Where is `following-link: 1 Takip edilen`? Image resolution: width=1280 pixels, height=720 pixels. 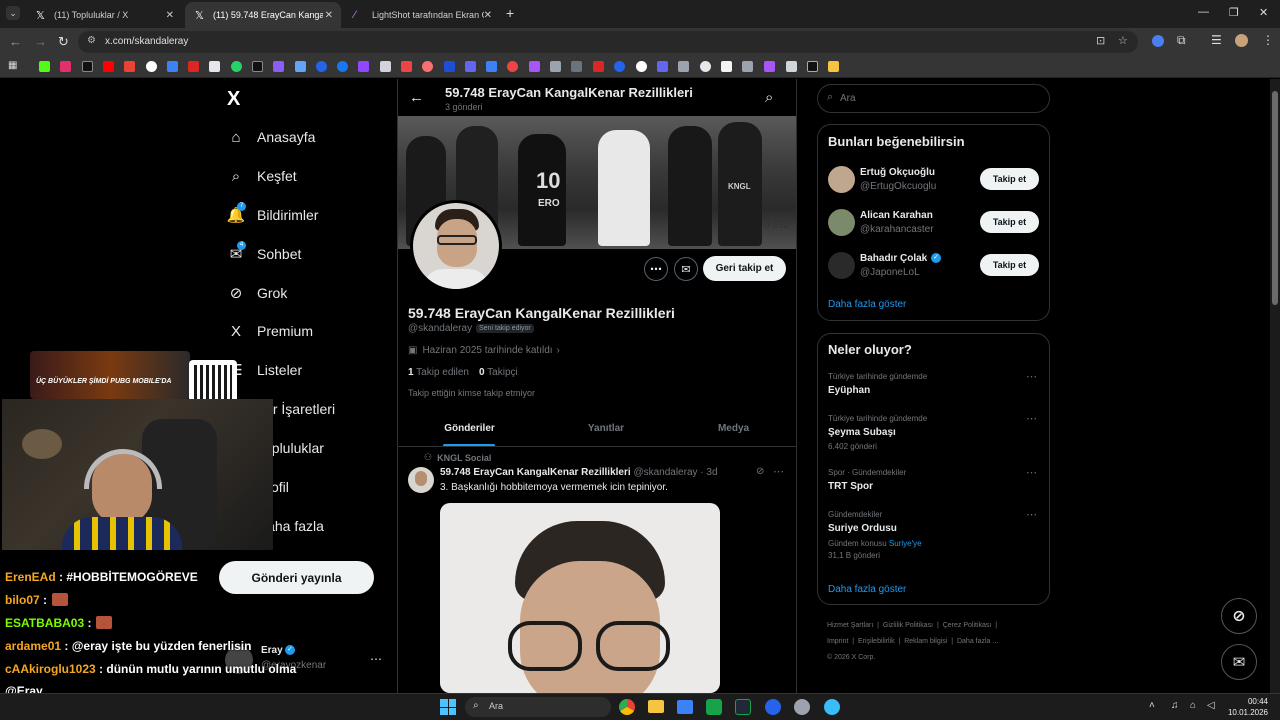
following-link: 1 Takip edilen is located at coordinates (438, 372).